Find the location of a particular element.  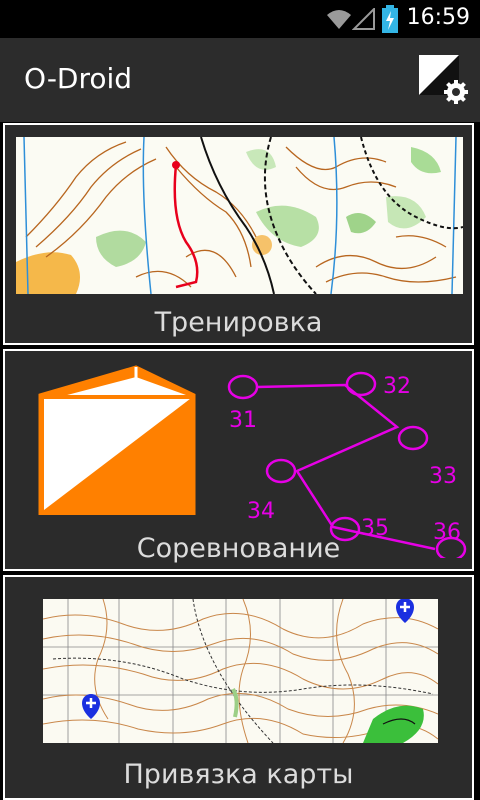

control-31-label: 31 is located at coordinates (243, 420).